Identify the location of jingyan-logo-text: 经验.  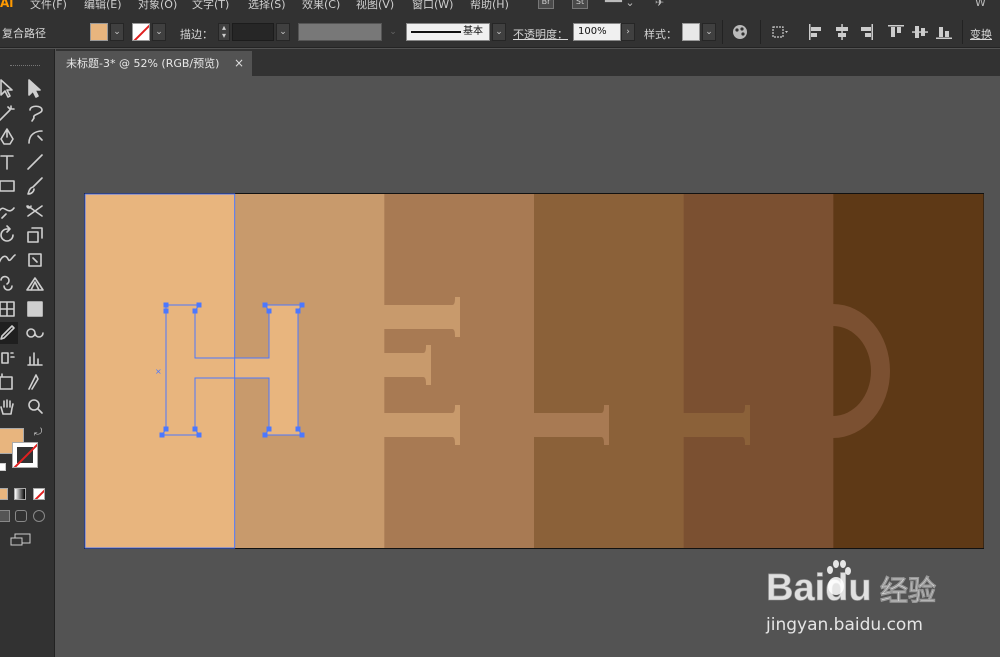
(908, 590).